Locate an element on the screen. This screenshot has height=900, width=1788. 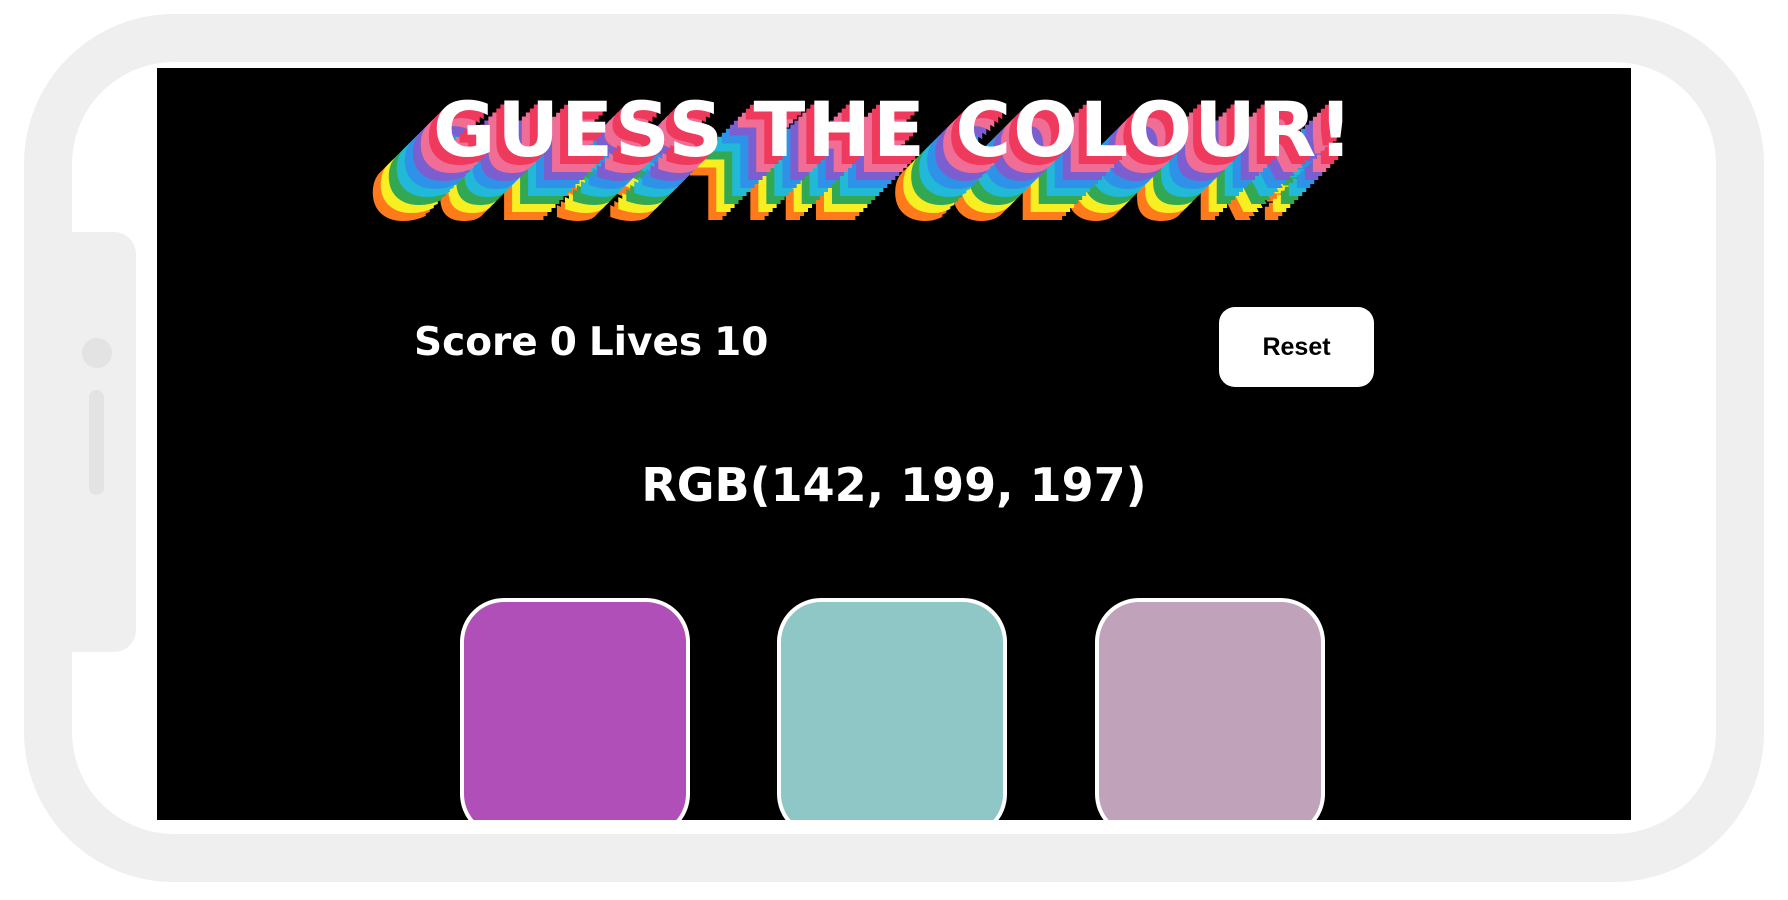
lives-label: Lives is located at coordinates (645, 342).